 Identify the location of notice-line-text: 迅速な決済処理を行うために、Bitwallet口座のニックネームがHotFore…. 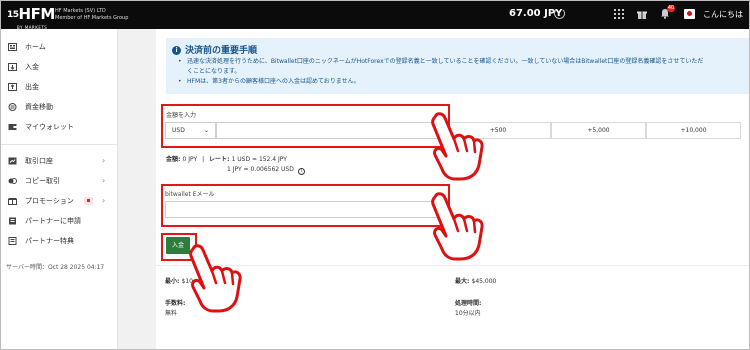
(445, 61).